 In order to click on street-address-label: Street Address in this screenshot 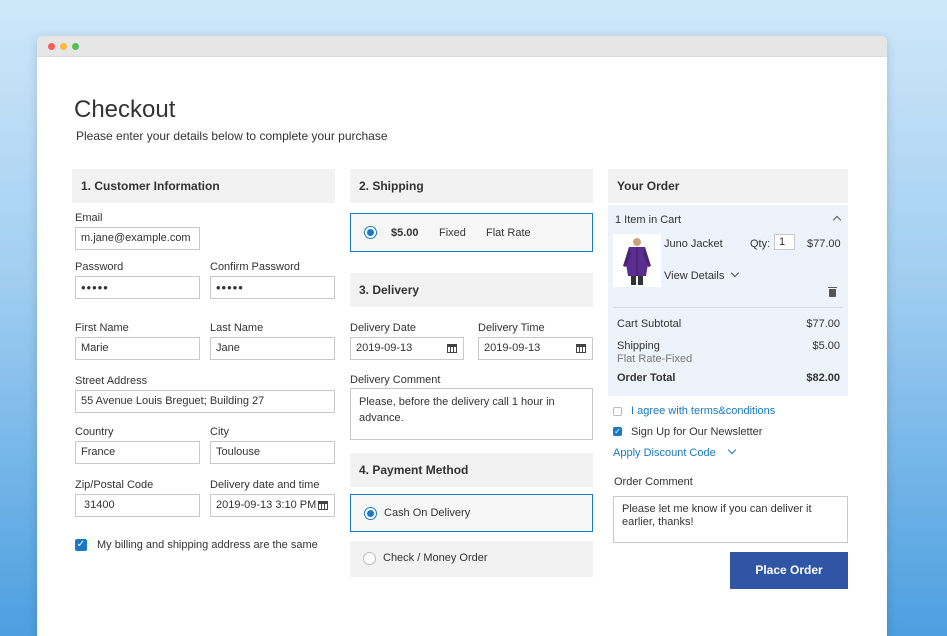, I will do `click(111, 381)`.